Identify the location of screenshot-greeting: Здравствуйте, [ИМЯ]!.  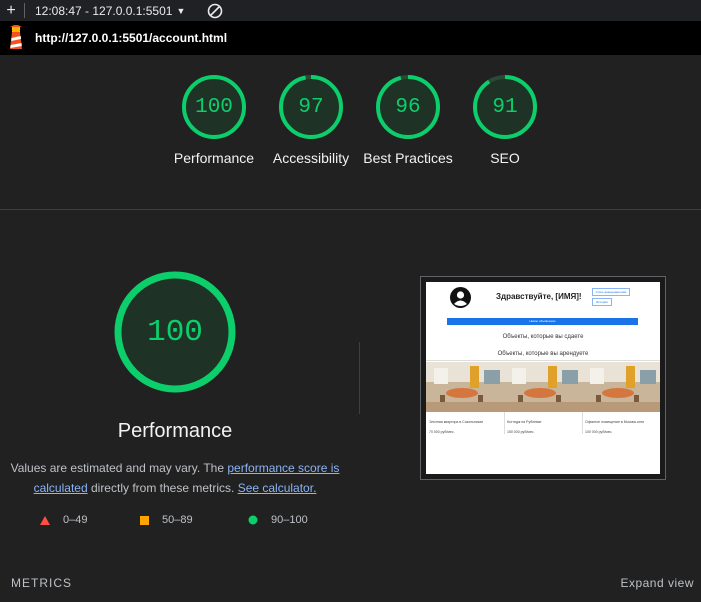
(539, 296).